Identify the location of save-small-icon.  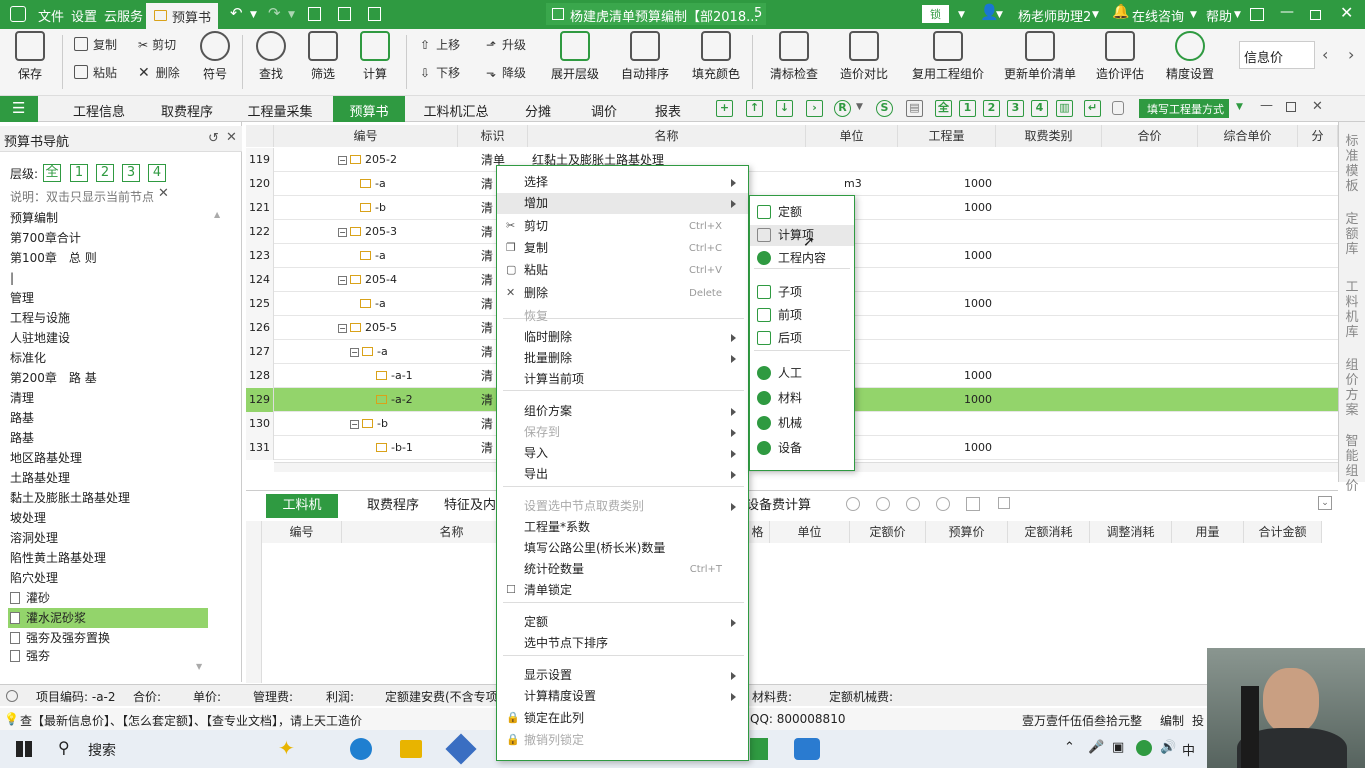
(314, 14).